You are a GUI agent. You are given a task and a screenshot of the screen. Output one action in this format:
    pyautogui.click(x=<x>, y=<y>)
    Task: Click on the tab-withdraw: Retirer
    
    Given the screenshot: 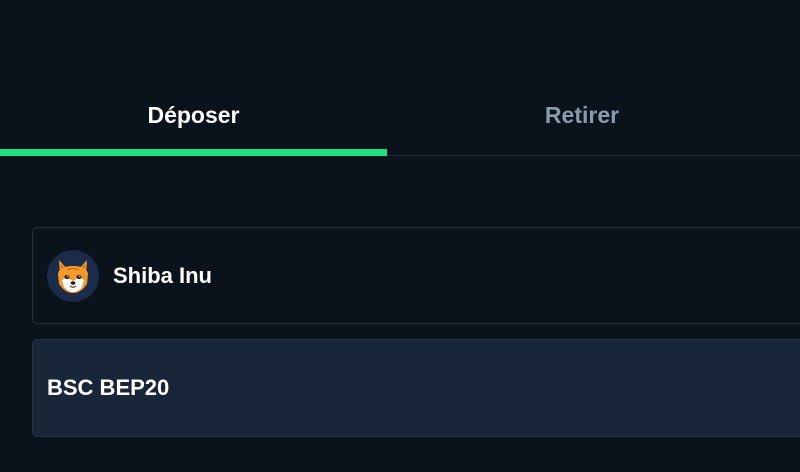 What is the action you would take?
    pyautogui.click(x=582, y=117)
    